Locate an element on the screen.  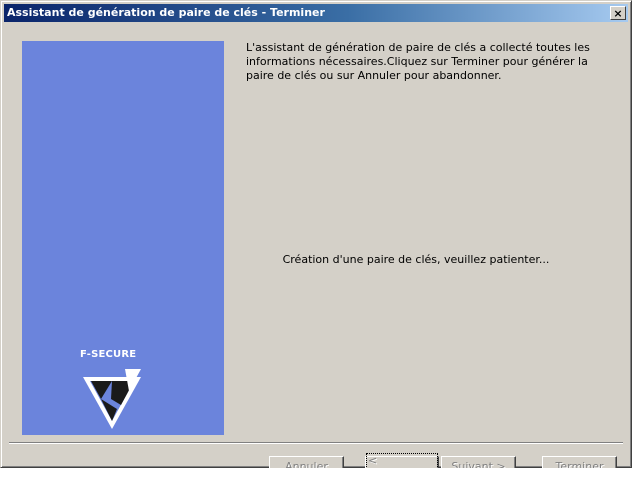
f-secure-logo: F-SECURE is located at coordinates (124, 391).